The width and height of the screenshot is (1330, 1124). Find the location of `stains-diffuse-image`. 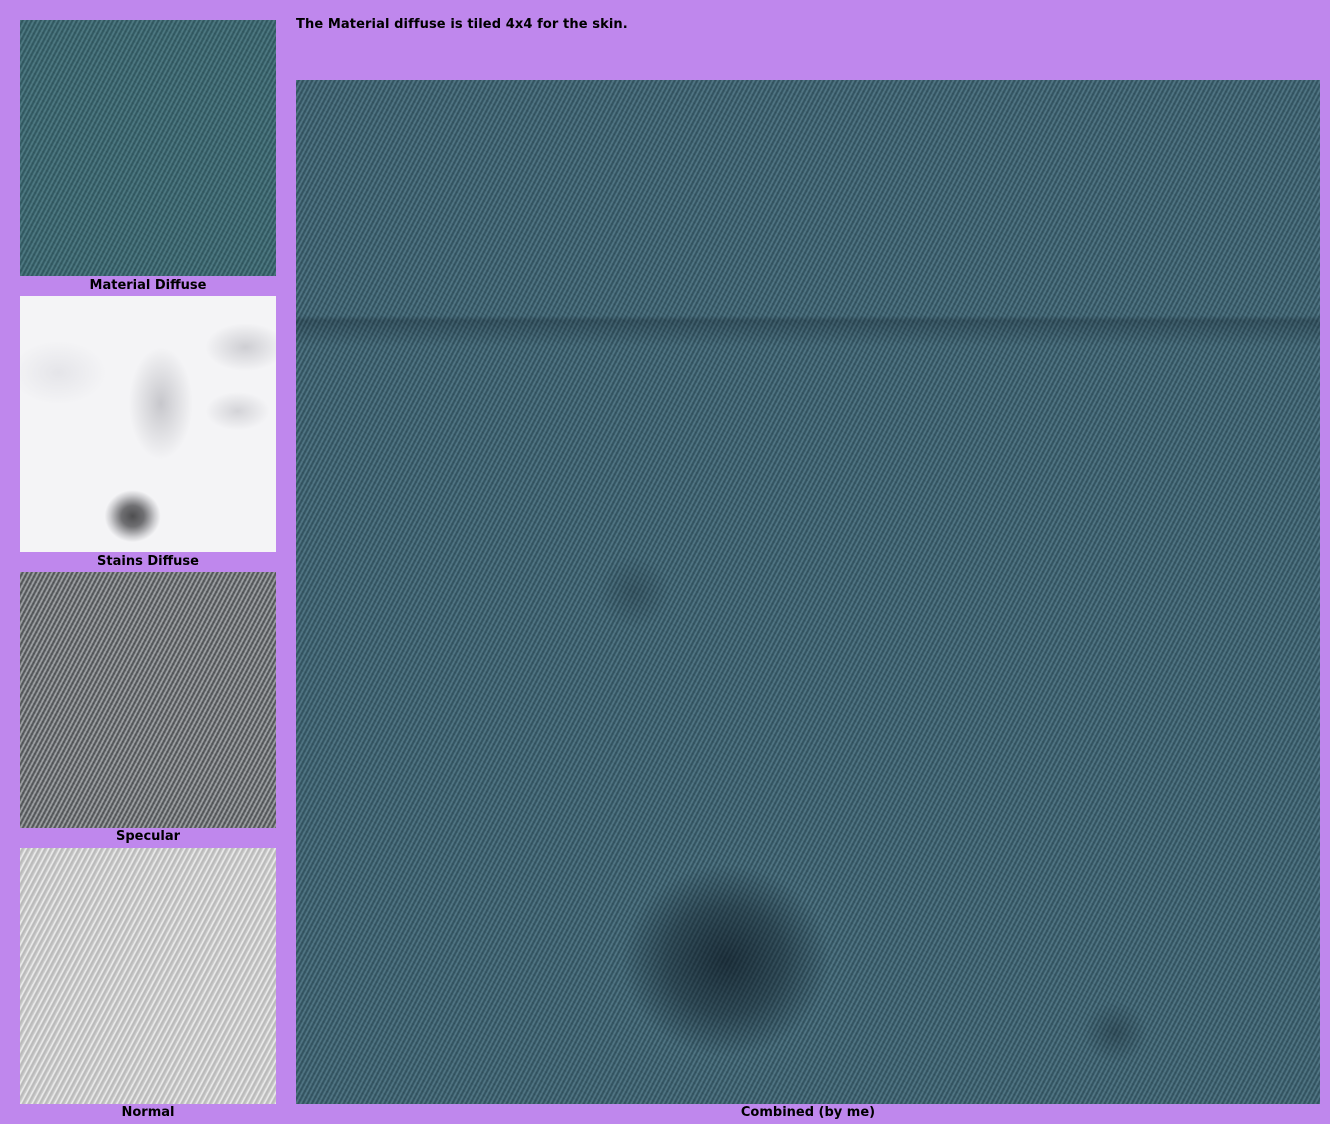

stains-diffuse-image is located at coordinates (148, 424).